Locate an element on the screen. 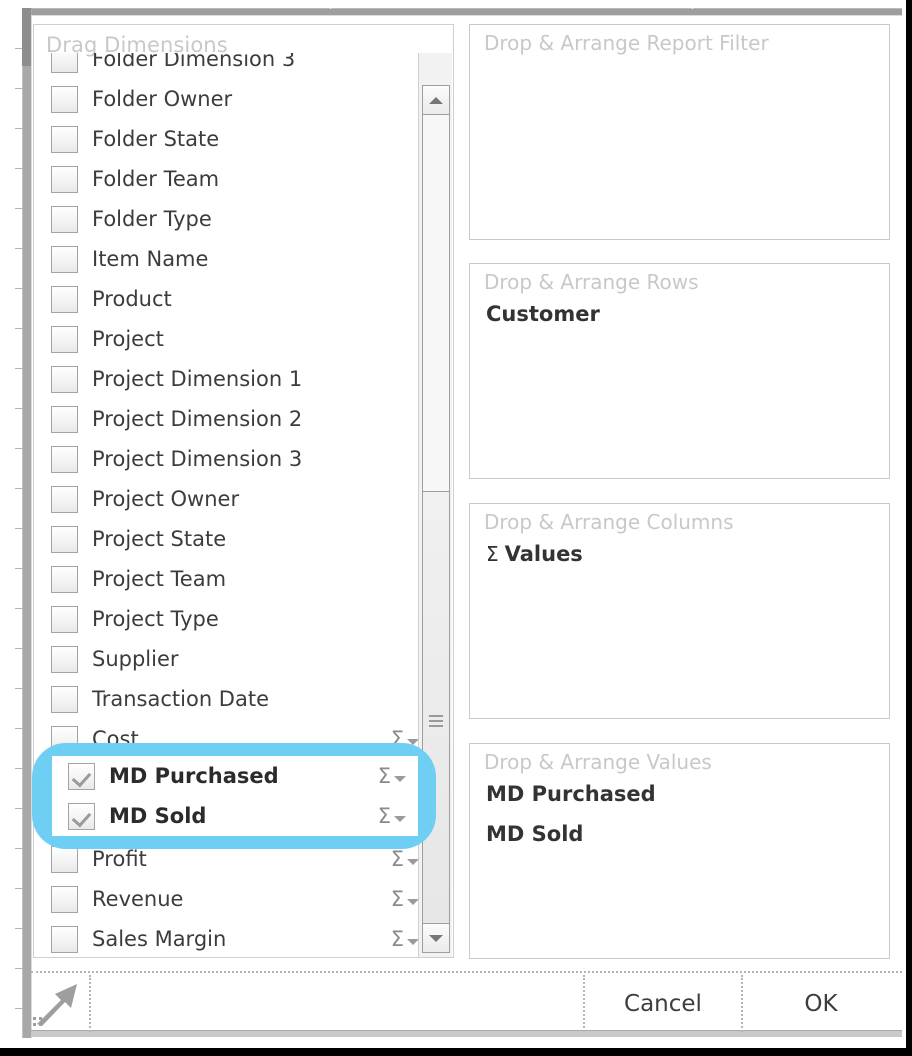 Image resolution: width=912 pixels, height=1056 pixels. field-item-label: Project State is located at coordinates (159, 539).